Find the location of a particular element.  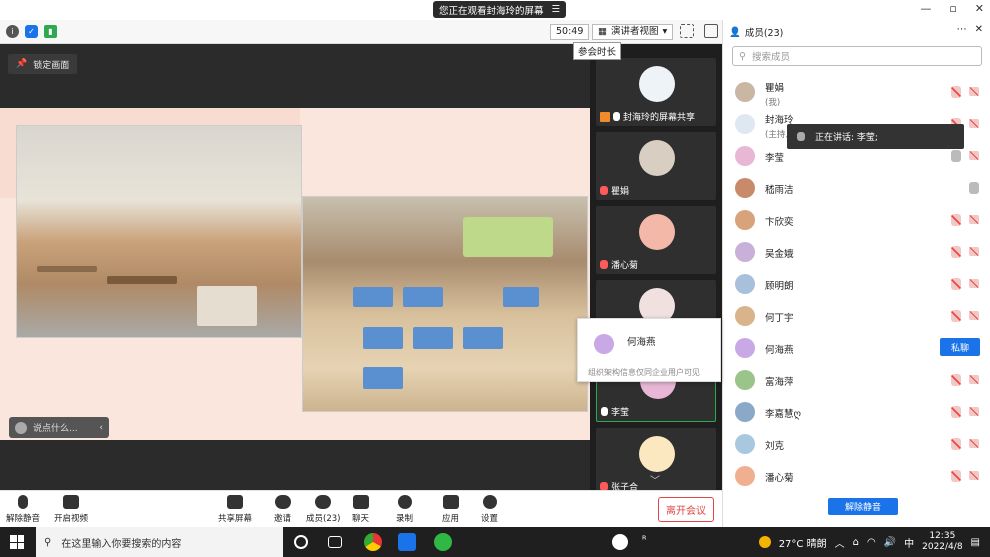

chevron-down-icon: ﹀ is located at coordinates (655, 479).